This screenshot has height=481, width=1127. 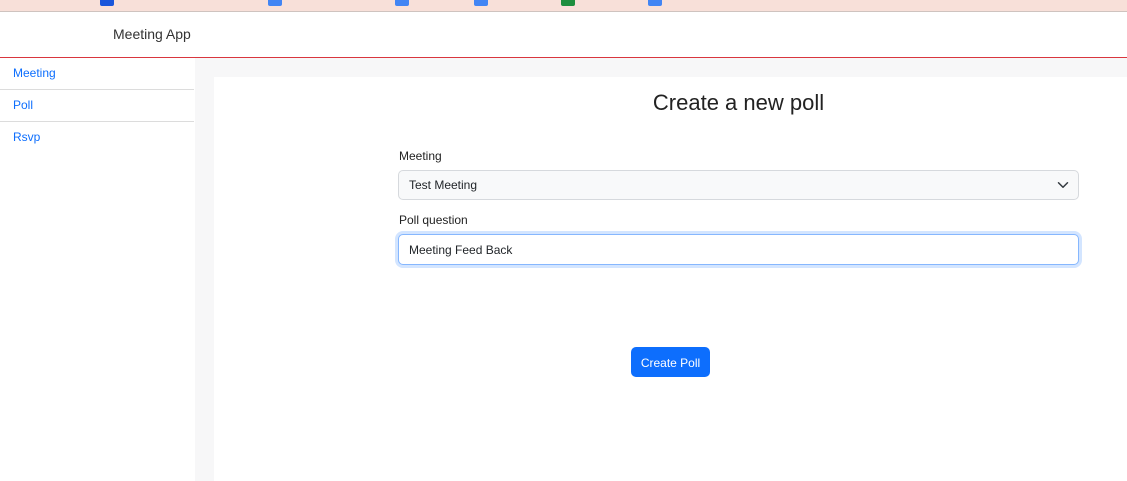 What do you see at coordinates (97, 138) in the screenshot?
I see `sidebar-item-rsvp: Rsvp` at bounding box center [97, 138].